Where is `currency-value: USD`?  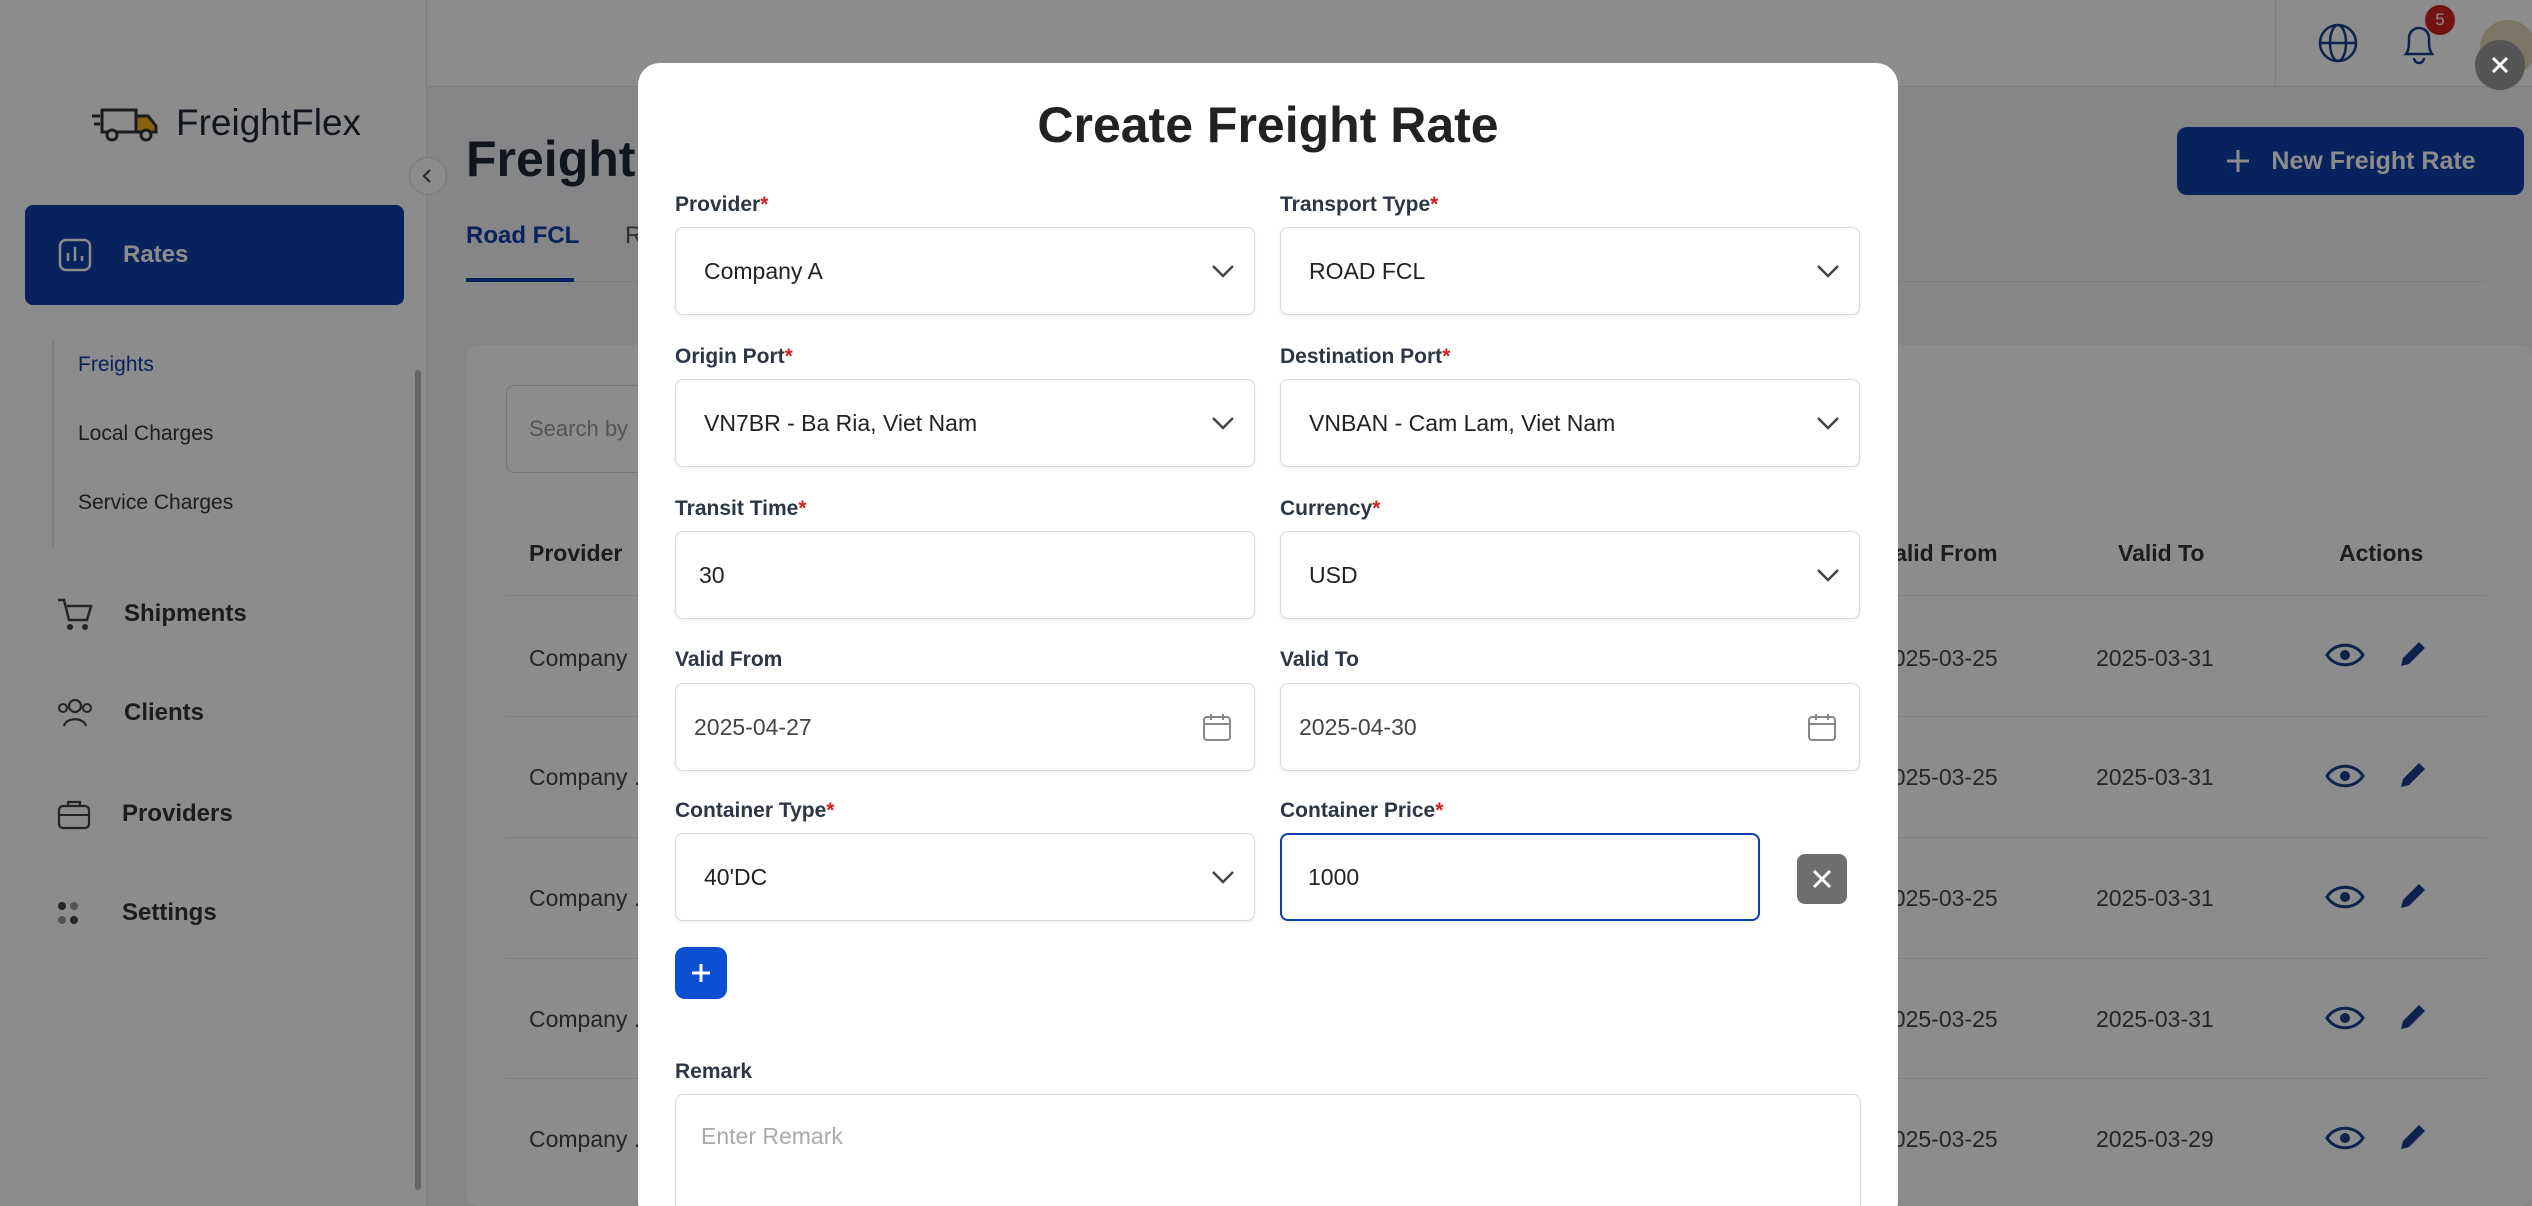 currency-value: USD is located at coordinates (1333, 574).